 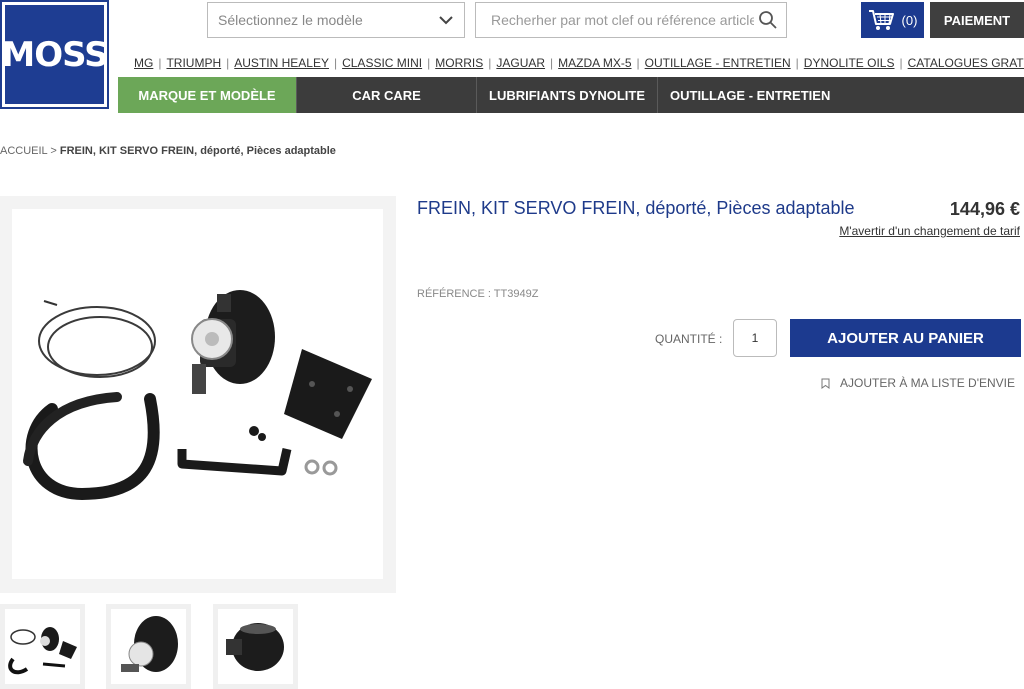 I want to click on brand-link-triumph: TRIUMPH, so click(x=193, y=63).